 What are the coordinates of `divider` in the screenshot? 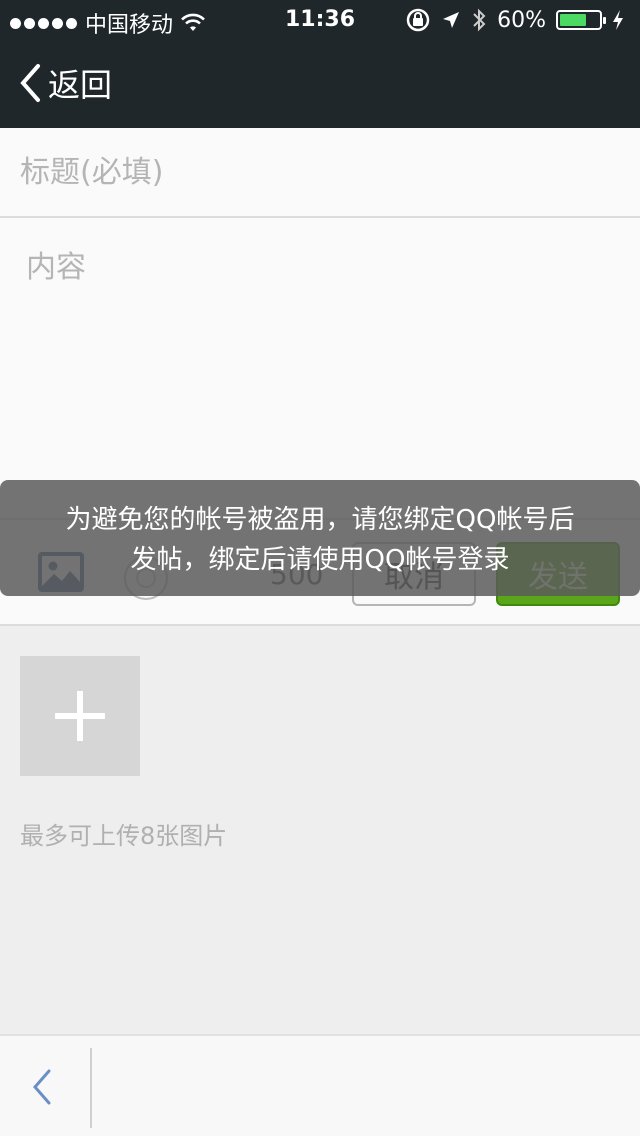 It's located at (91, 1088).